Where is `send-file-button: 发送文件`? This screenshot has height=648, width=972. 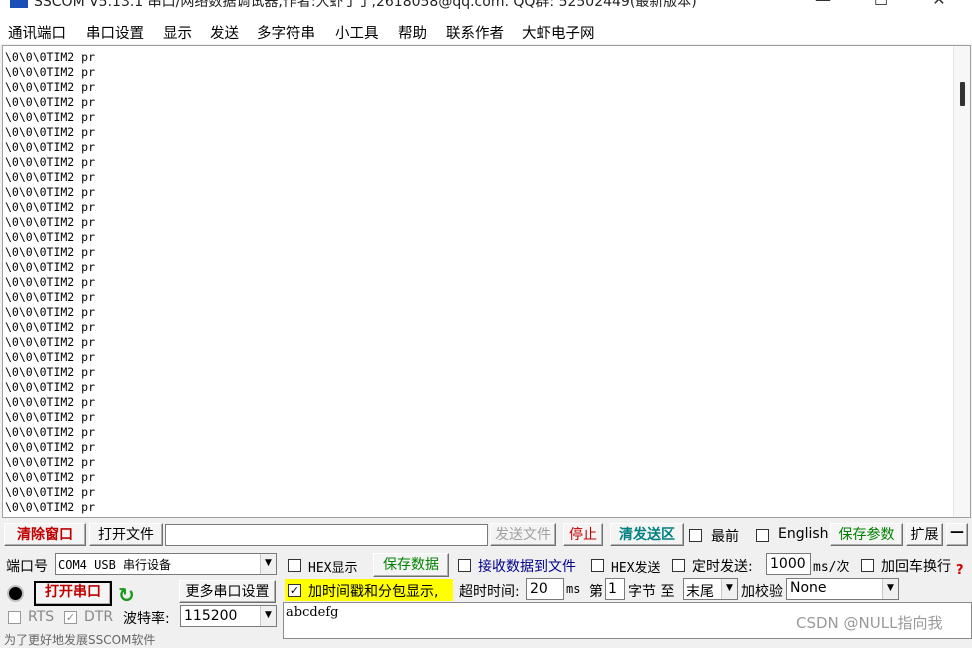 send-file-button: 发送文件 is located at coordinates (523, 534).